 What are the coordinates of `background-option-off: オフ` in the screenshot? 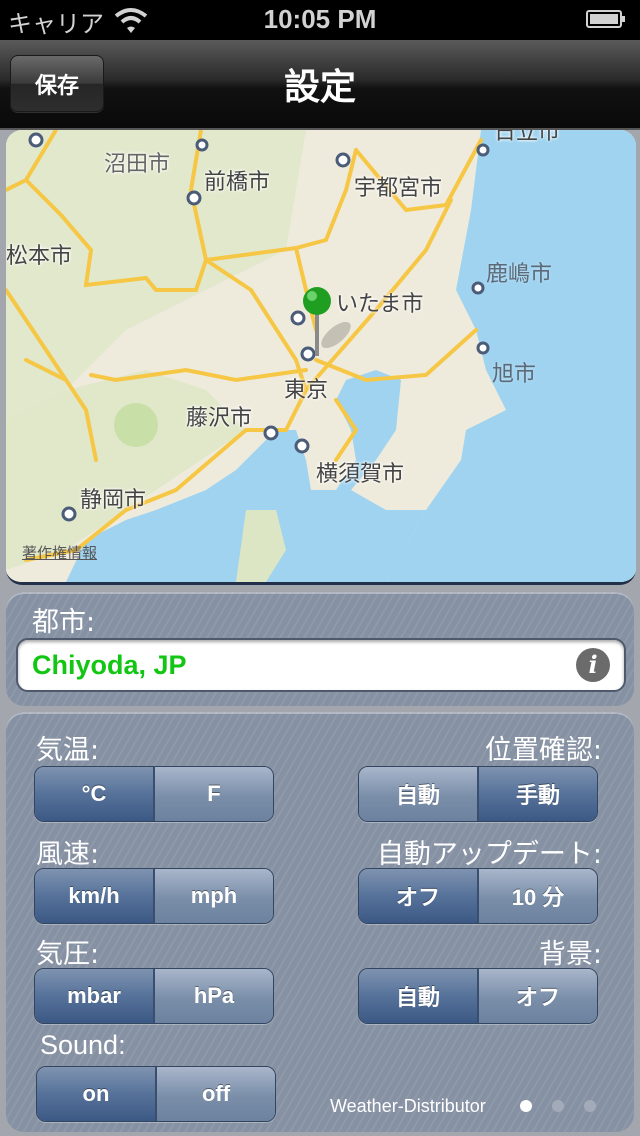 It's located at (537, 996).